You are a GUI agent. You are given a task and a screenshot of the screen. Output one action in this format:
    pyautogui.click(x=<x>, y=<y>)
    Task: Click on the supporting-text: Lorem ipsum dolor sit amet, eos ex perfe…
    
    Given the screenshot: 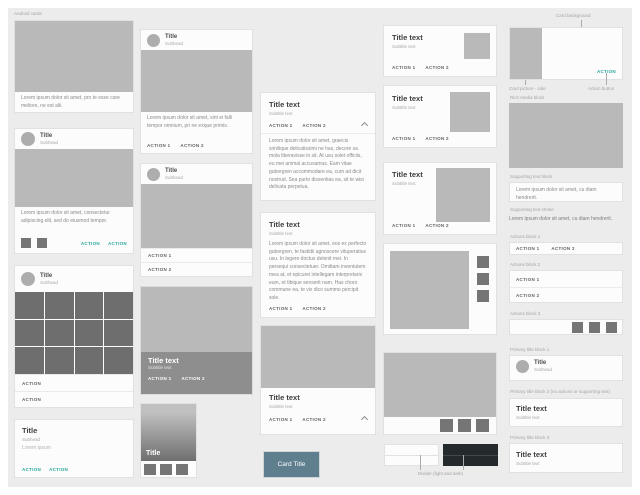 What is the action you would take?
    pyautogui.click(x=318, y=271)
    